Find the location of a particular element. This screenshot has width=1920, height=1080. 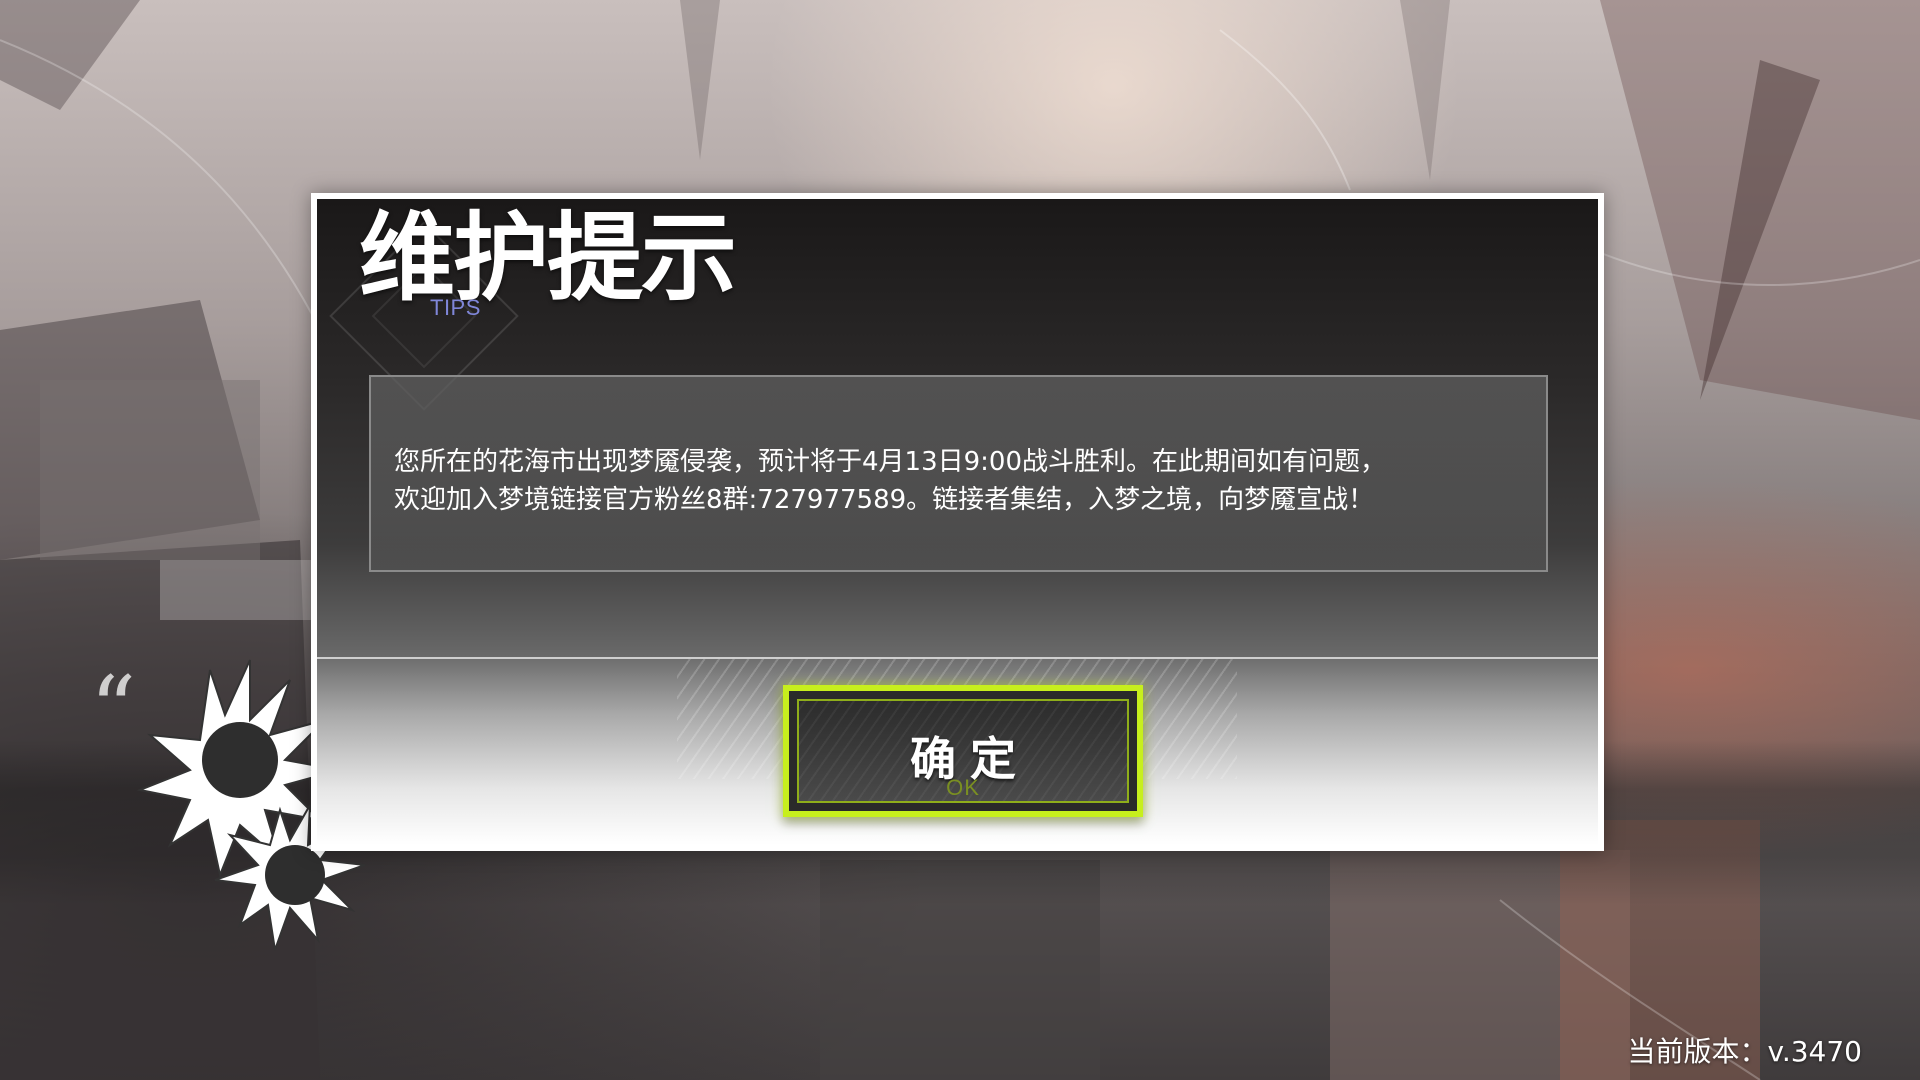

dialog-footer-panel: 确定 OK is located at coordinates (957, 752).